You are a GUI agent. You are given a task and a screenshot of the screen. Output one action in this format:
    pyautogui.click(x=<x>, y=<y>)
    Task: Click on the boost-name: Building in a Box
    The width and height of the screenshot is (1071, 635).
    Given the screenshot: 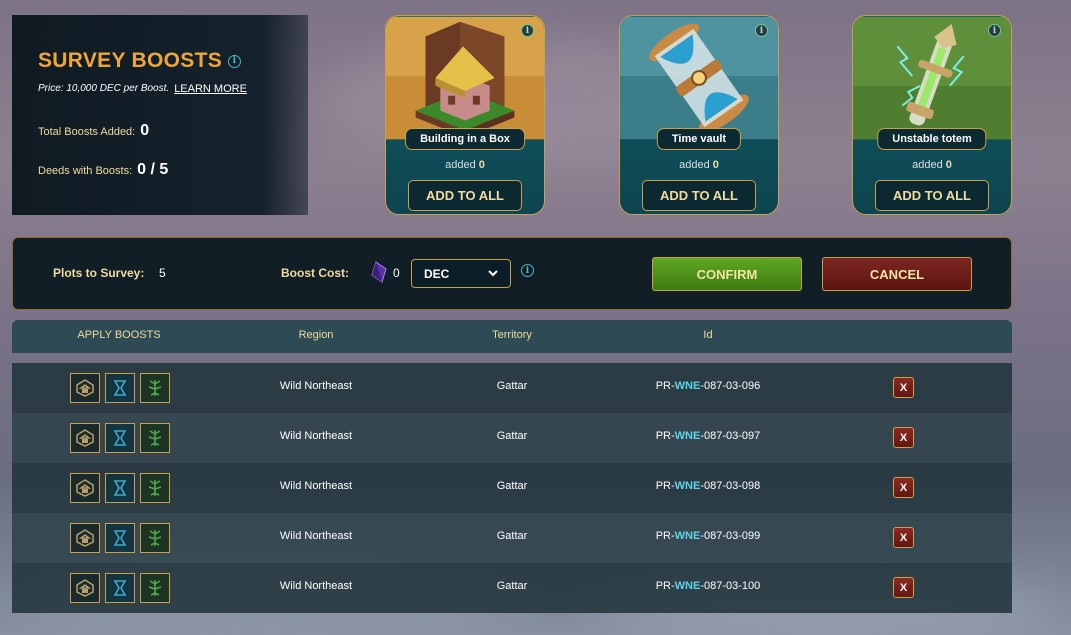 What is the action you would take?
    pyautogui.click(x=465, y=139)
    